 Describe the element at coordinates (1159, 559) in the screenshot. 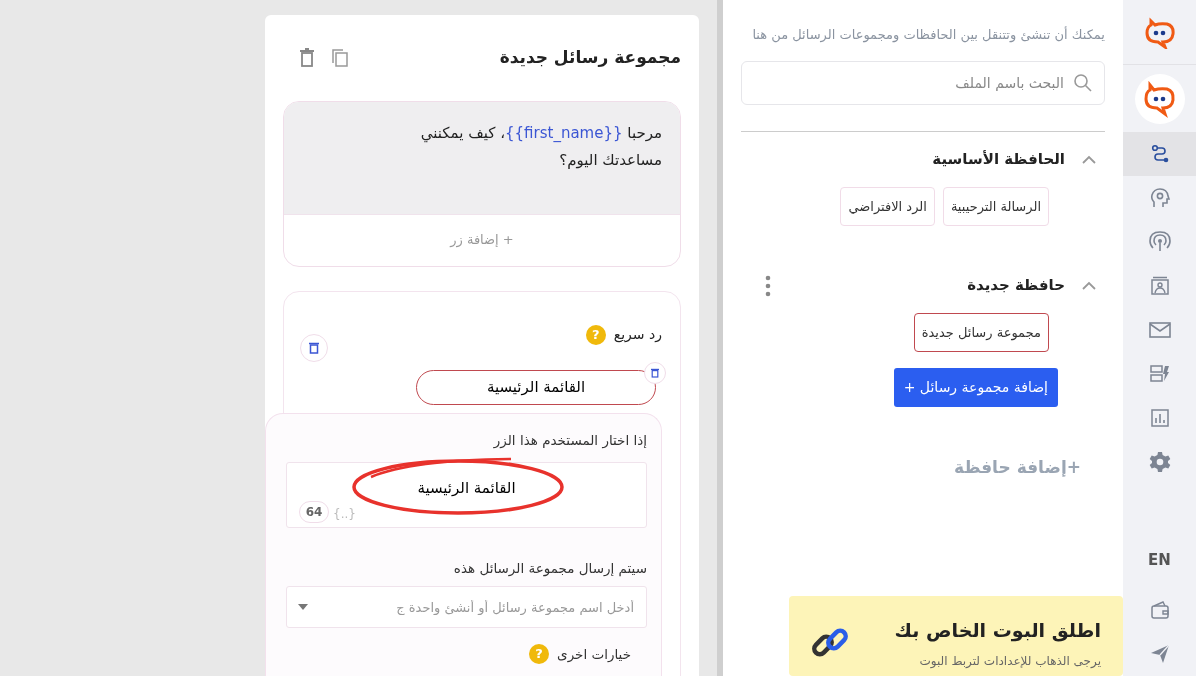

I see `language-toggle: EN` at that location.